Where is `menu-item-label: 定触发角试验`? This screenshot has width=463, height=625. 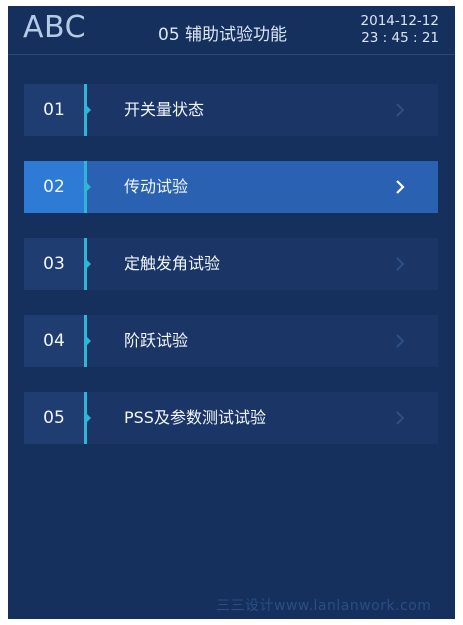
menu-item-label: 定触发角试验 is located at coordinates (172, 263).